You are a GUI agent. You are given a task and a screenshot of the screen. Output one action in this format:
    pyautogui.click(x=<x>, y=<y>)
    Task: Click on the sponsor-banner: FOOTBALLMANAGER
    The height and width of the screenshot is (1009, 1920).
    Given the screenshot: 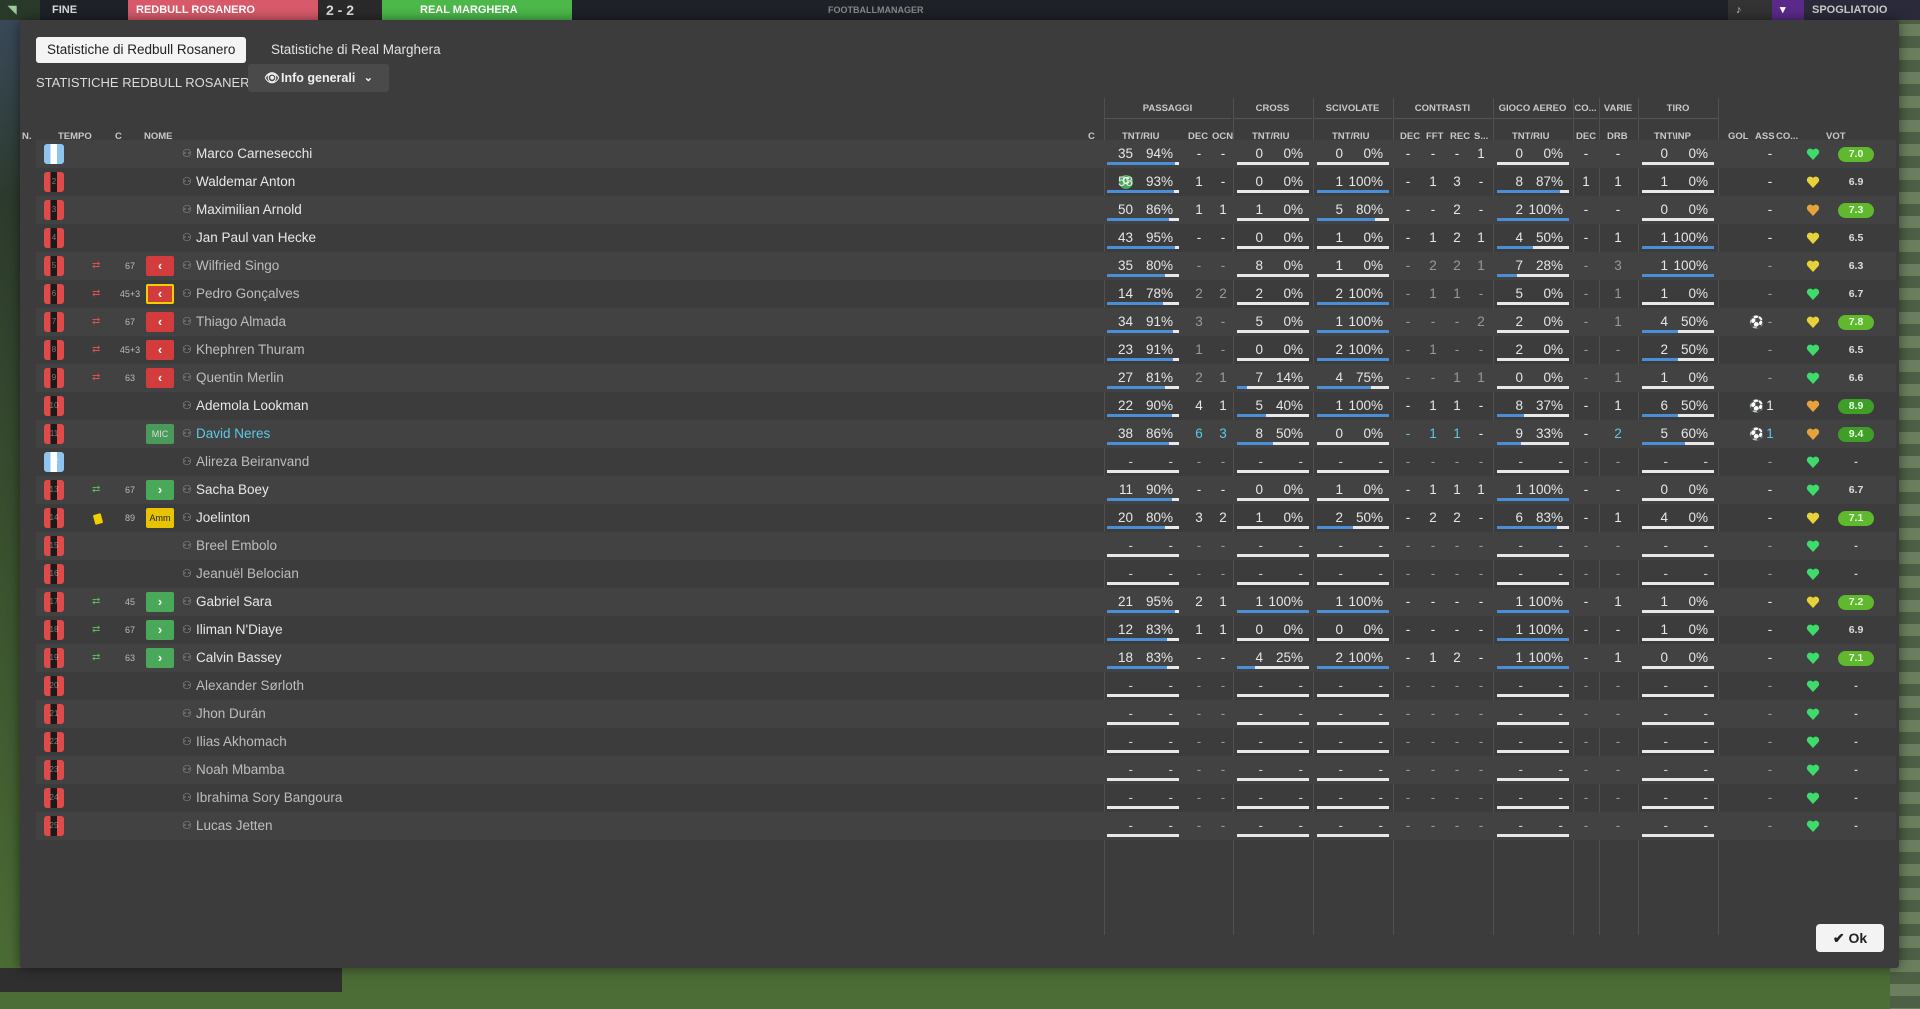 What is the action you would take?
    pyautogui.click(x=876, y=10)
    